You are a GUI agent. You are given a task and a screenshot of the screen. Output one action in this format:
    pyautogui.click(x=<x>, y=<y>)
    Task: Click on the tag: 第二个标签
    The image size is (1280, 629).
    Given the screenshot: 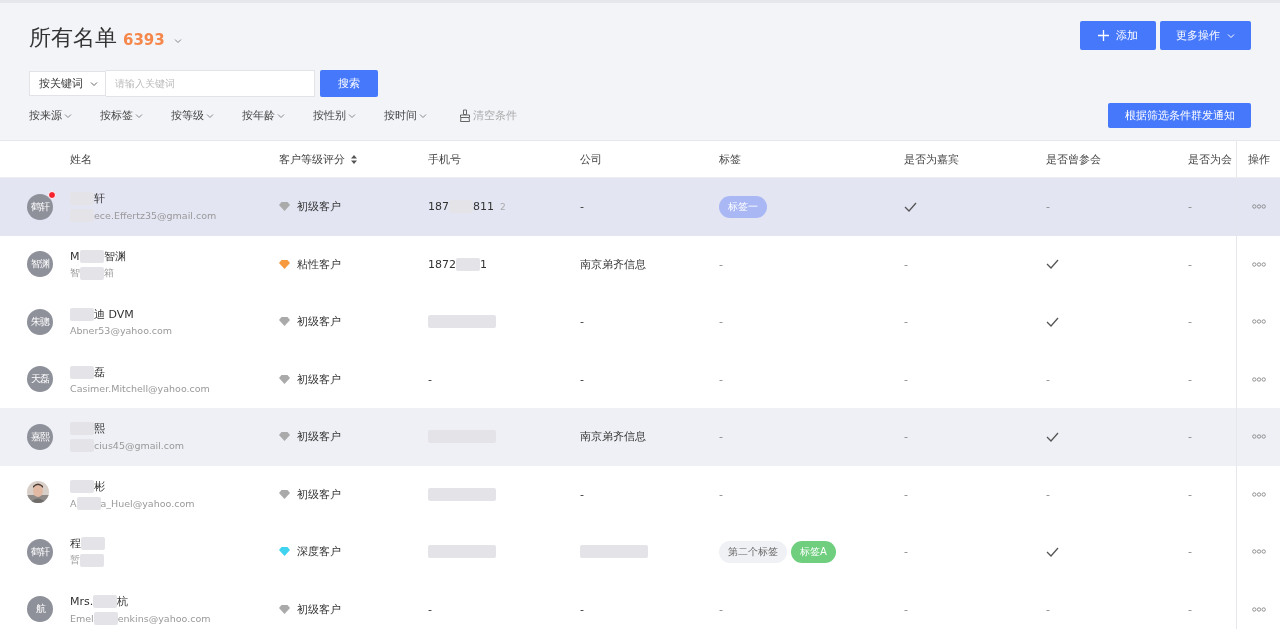 What is the action you would take?
    pyautogui.click(x=753, y=551)
    